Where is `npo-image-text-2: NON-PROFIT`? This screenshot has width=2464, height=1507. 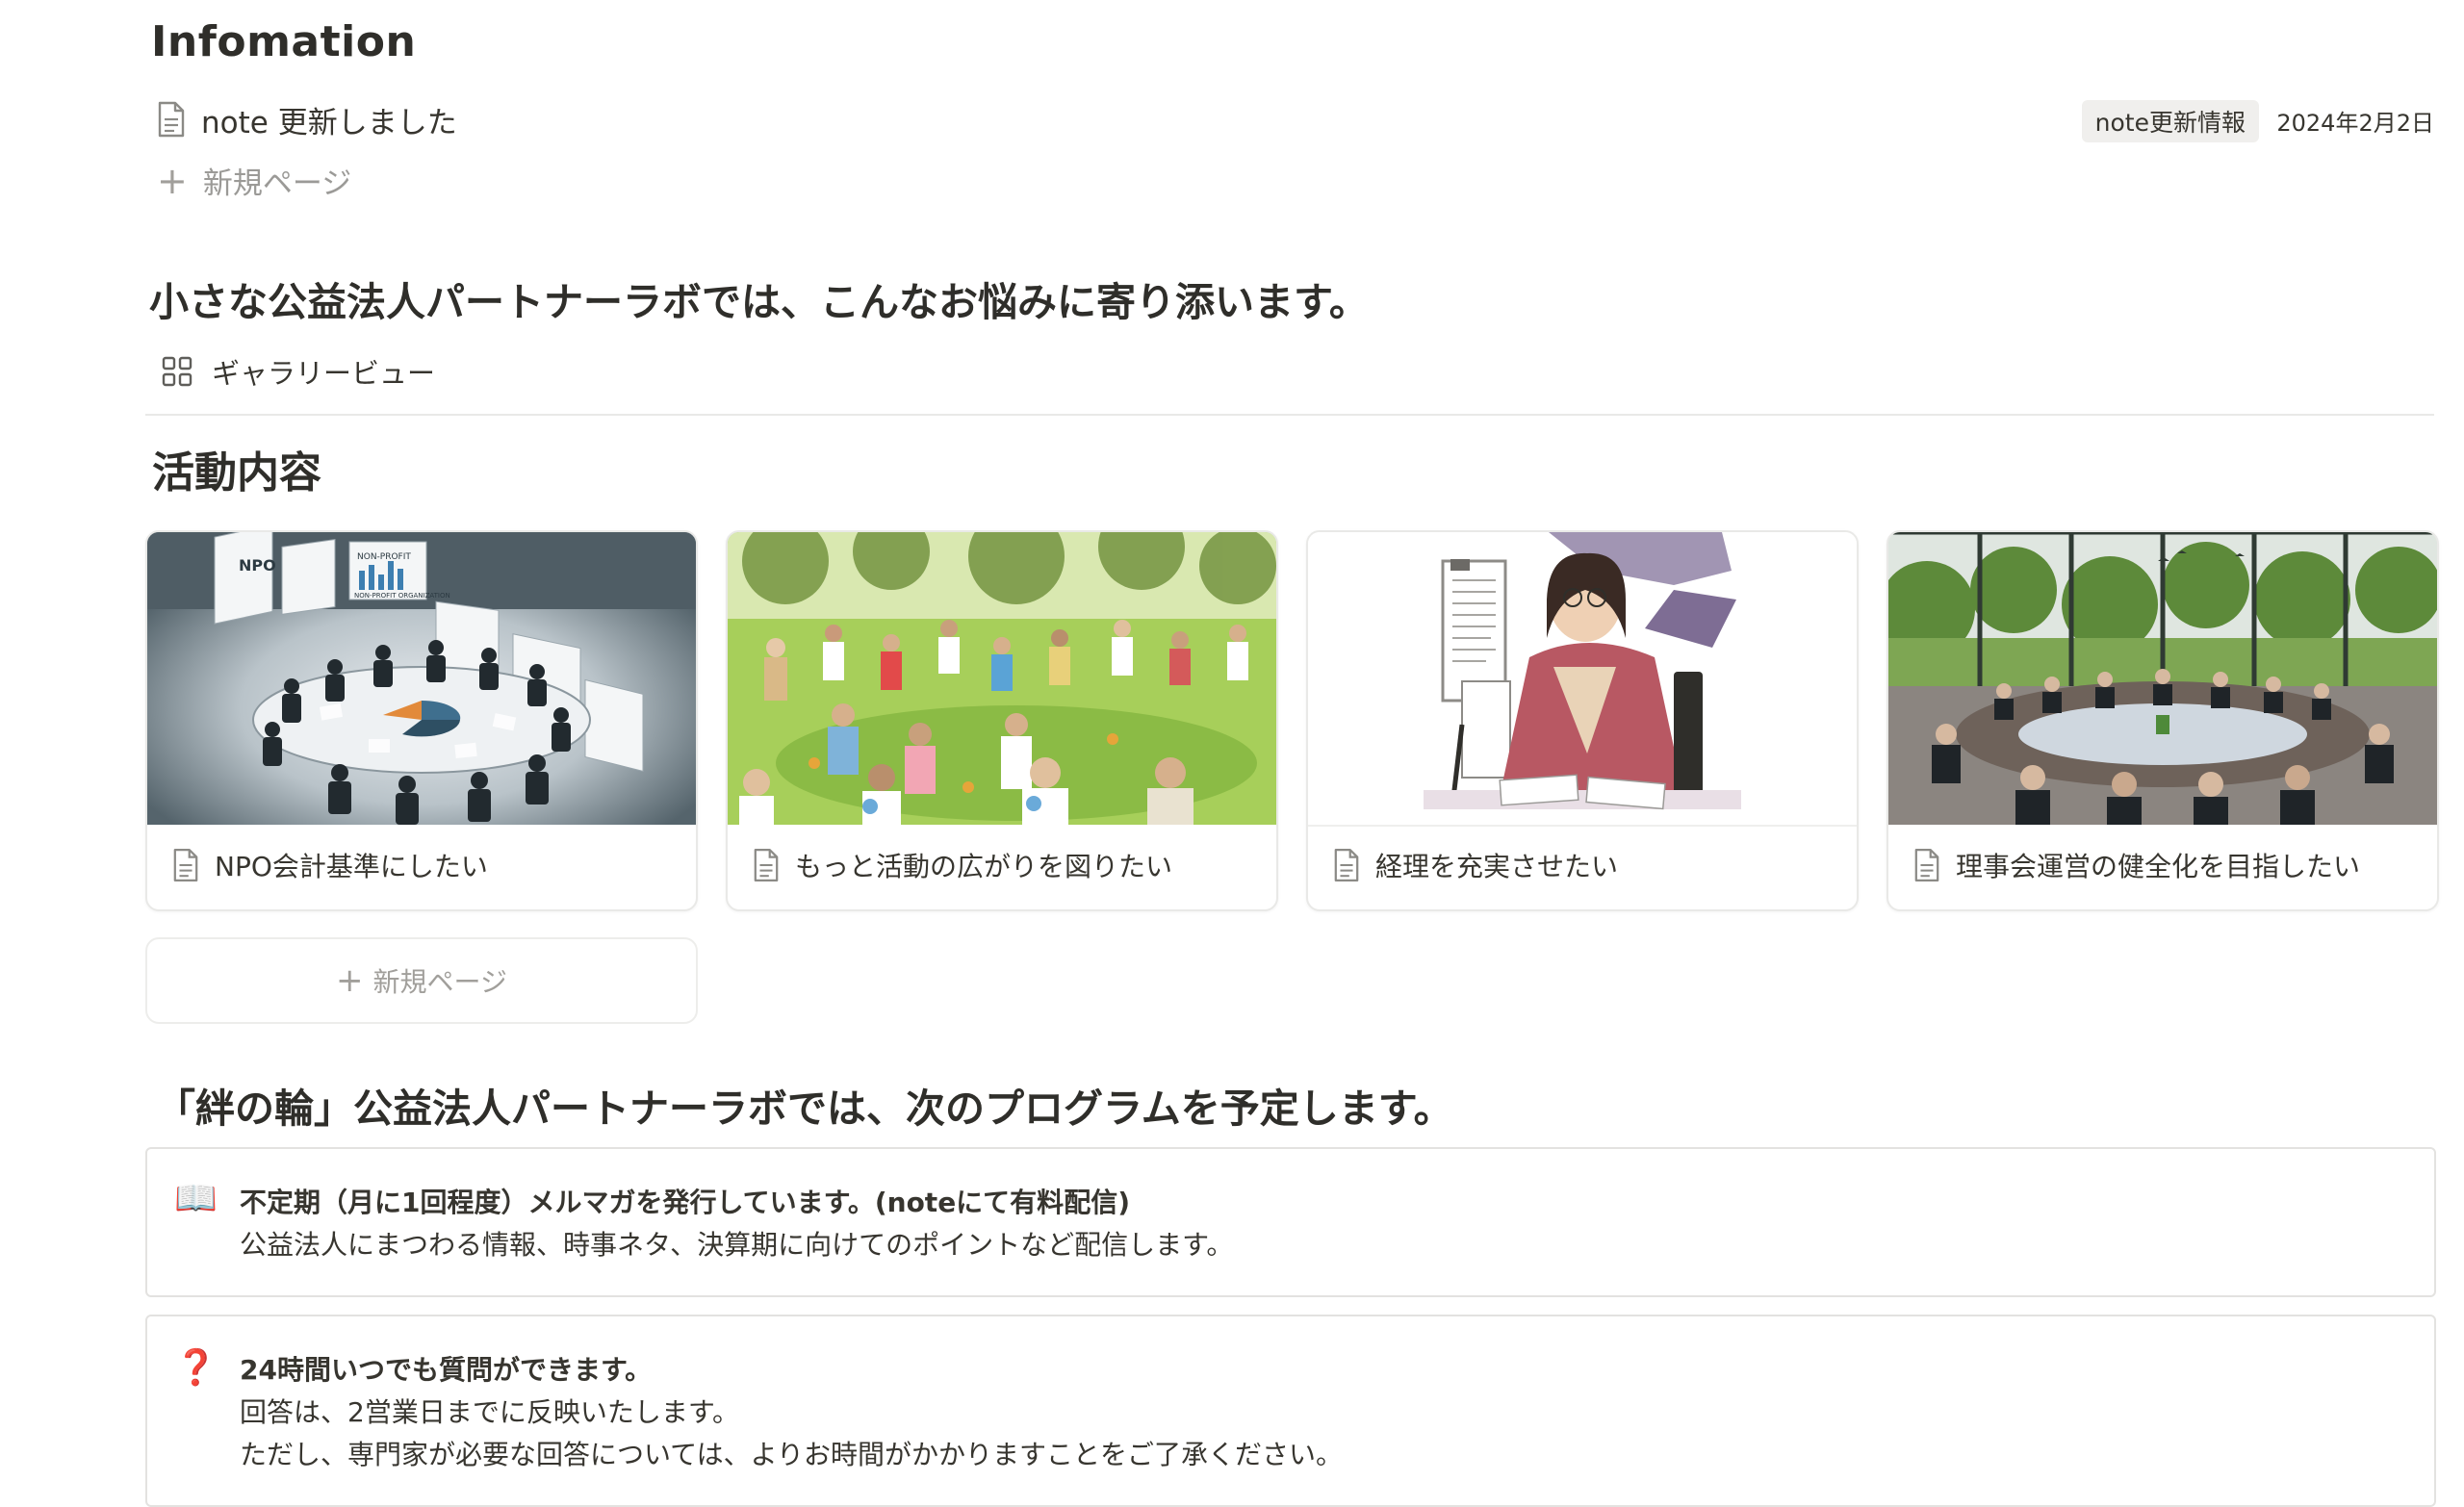
npo-image-text-2: NON-PROFIT is located at coordinates (384, 557).